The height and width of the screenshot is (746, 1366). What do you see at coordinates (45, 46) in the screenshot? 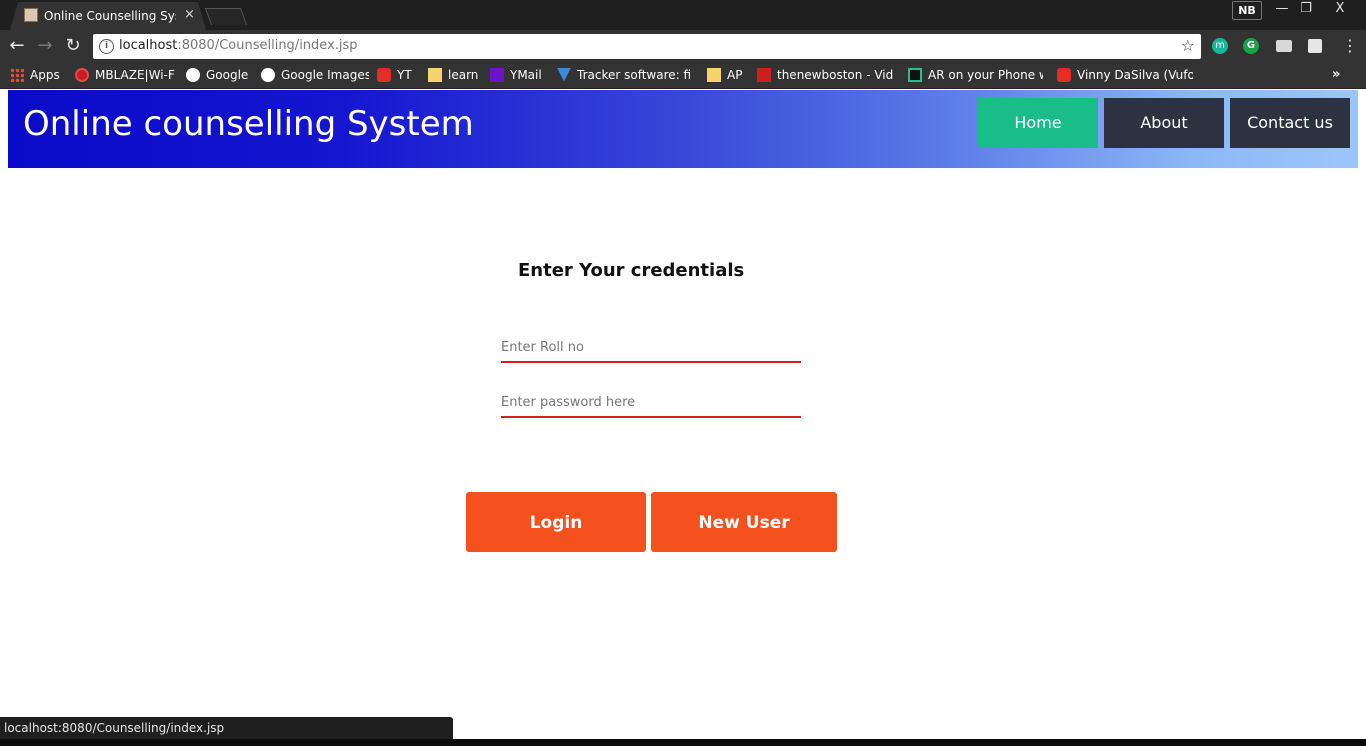
I see `forward-icon: →` at bounding box center [45, 46].